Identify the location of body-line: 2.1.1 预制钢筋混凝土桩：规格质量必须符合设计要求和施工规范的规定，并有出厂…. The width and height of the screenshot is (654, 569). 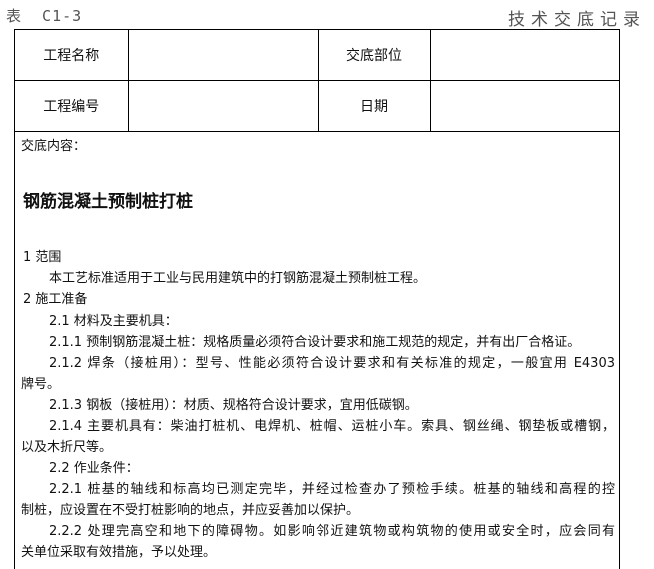
(315, 342).